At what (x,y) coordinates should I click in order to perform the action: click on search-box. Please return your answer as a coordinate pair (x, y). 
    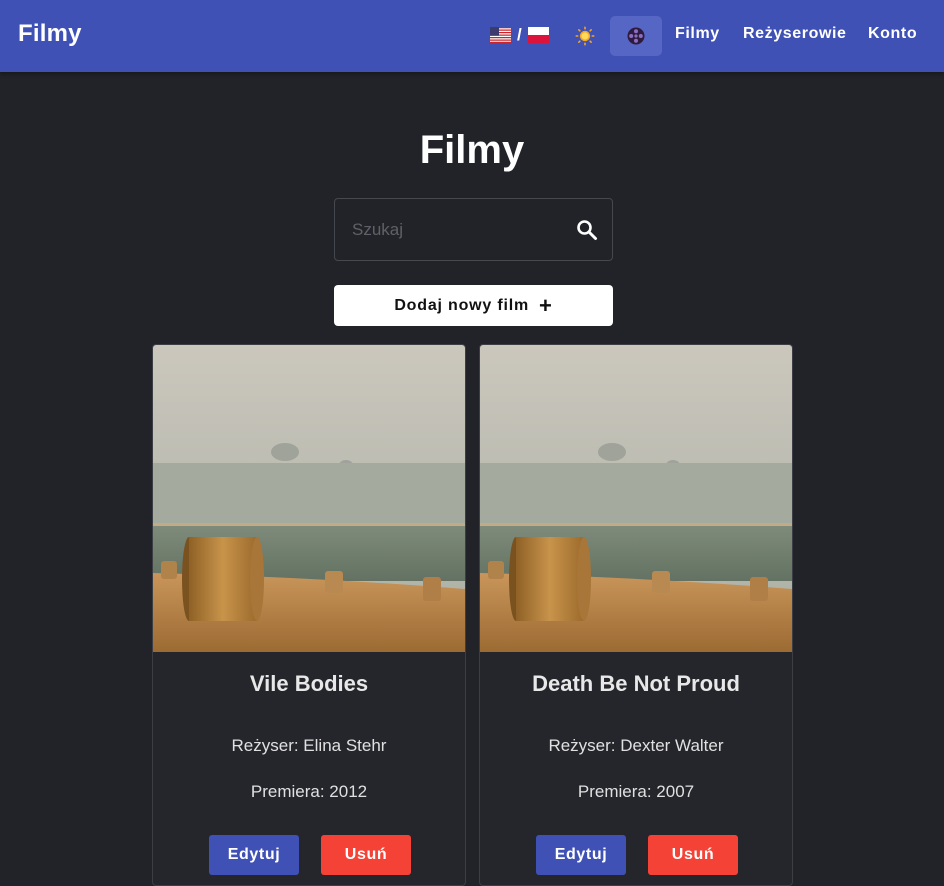
    Looking at the image, I should click on (473, 229).